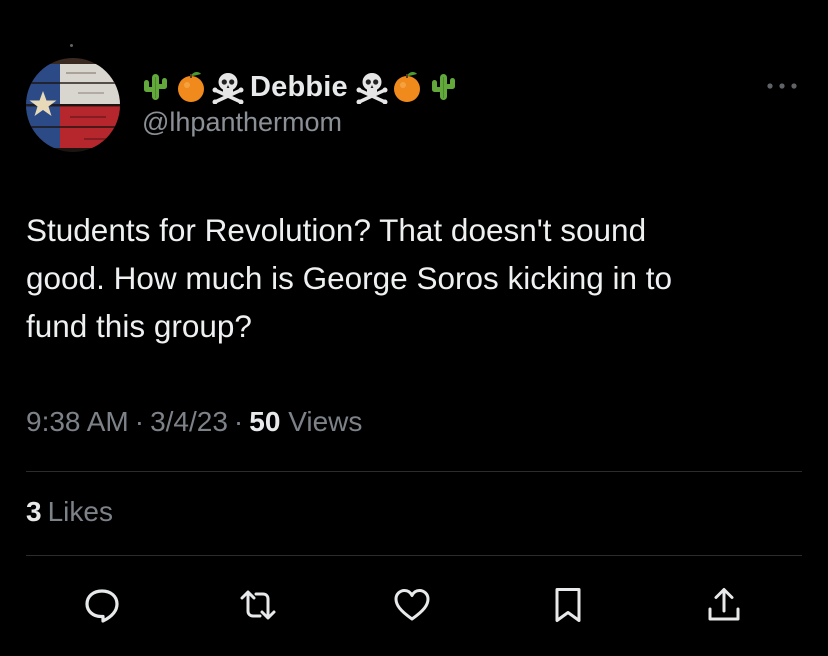 The width and height of the screenshot is (828, 656). I want to click on bookmark-button, so click(568, 605).